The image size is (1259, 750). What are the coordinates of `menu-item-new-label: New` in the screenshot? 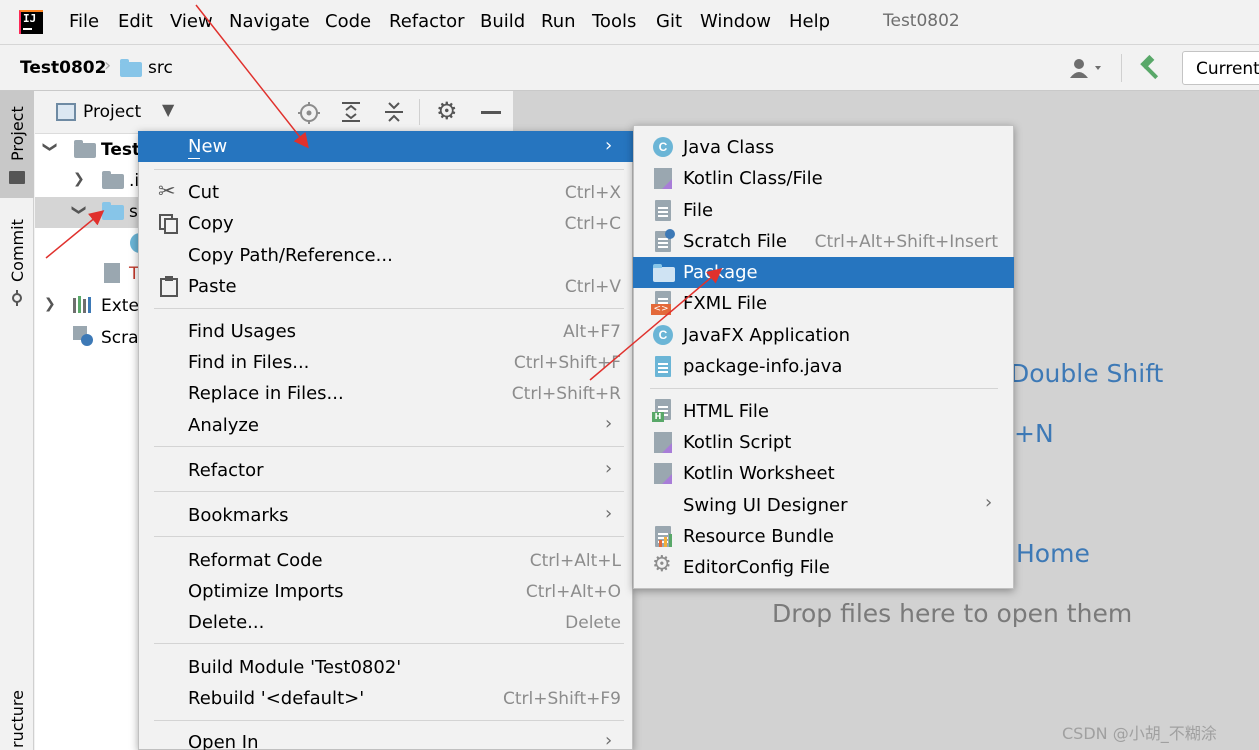 It's located at (208, 146).